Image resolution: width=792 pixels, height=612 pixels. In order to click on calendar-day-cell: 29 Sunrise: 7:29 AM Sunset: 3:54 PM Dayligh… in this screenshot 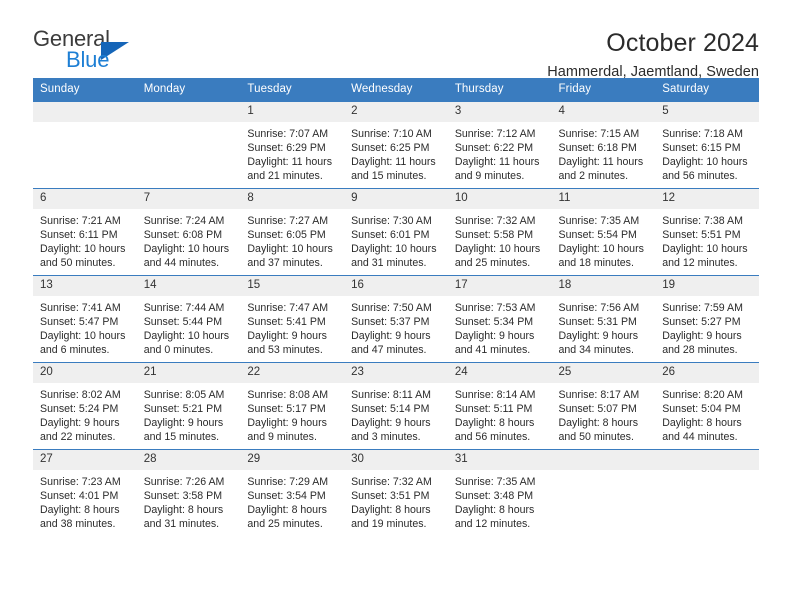, I will do `click(292, 493)`.